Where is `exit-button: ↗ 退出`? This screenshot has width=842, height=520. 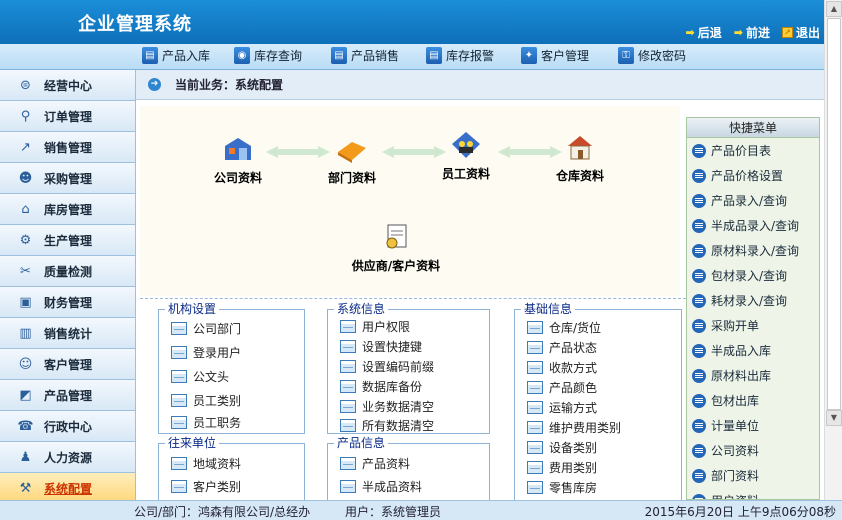
exit-button: ↗ 退出 is located at coordinates (800, 32).